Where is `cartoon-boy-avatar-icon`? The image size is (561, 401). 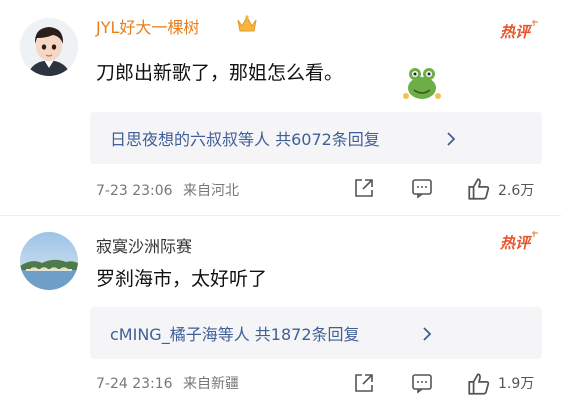
cartoon-boy-avatar-icon is located at coordinates (49, 47).